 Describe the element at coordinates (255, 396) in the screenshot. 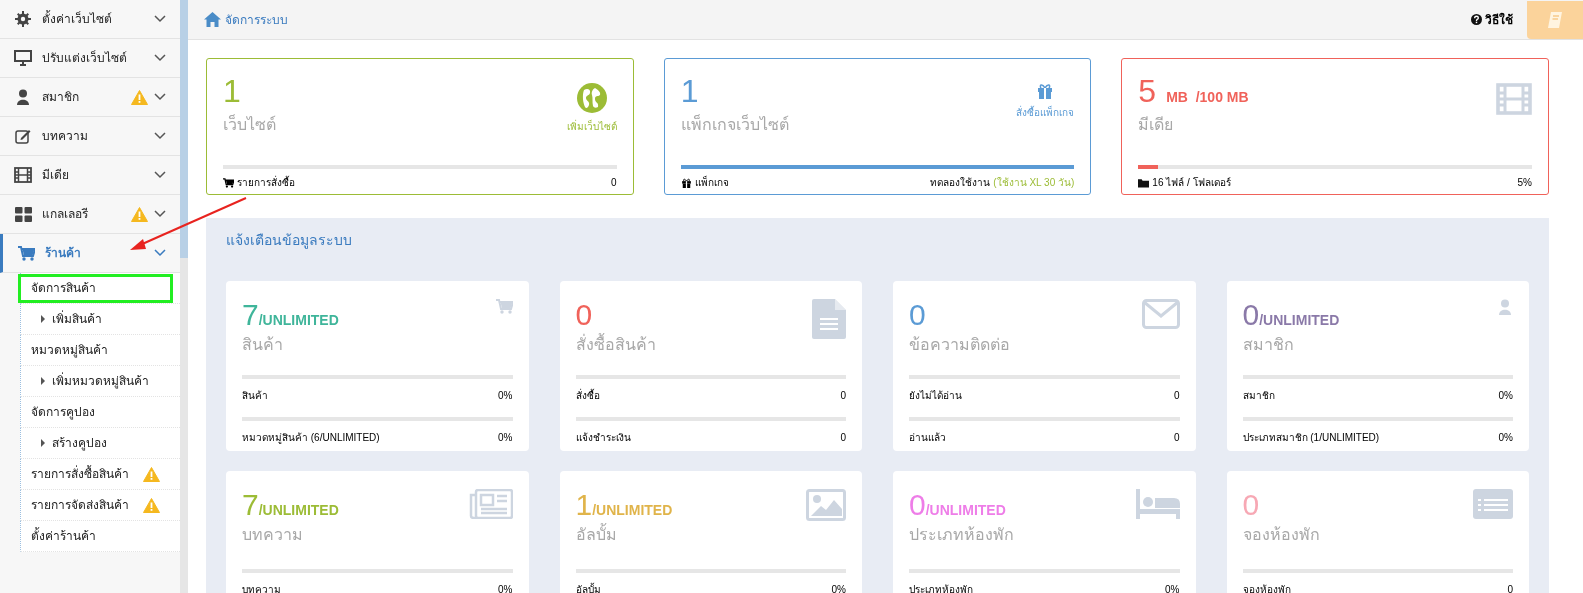

I see `row-label: สินค้า` at that location.